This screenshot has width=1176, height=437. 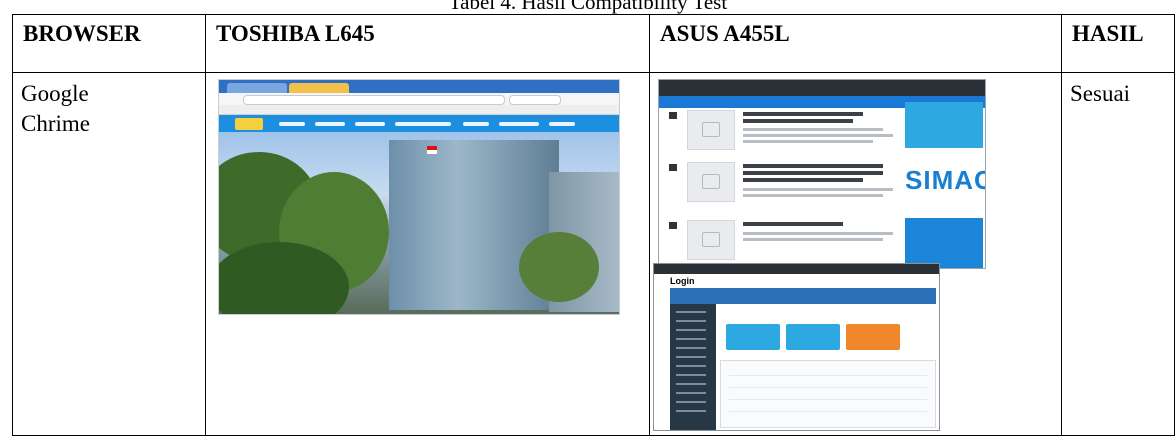 What do you see at coordinates (944, 243) in the screenshot?
I see `library-banner` at bounding box center [944, 243].